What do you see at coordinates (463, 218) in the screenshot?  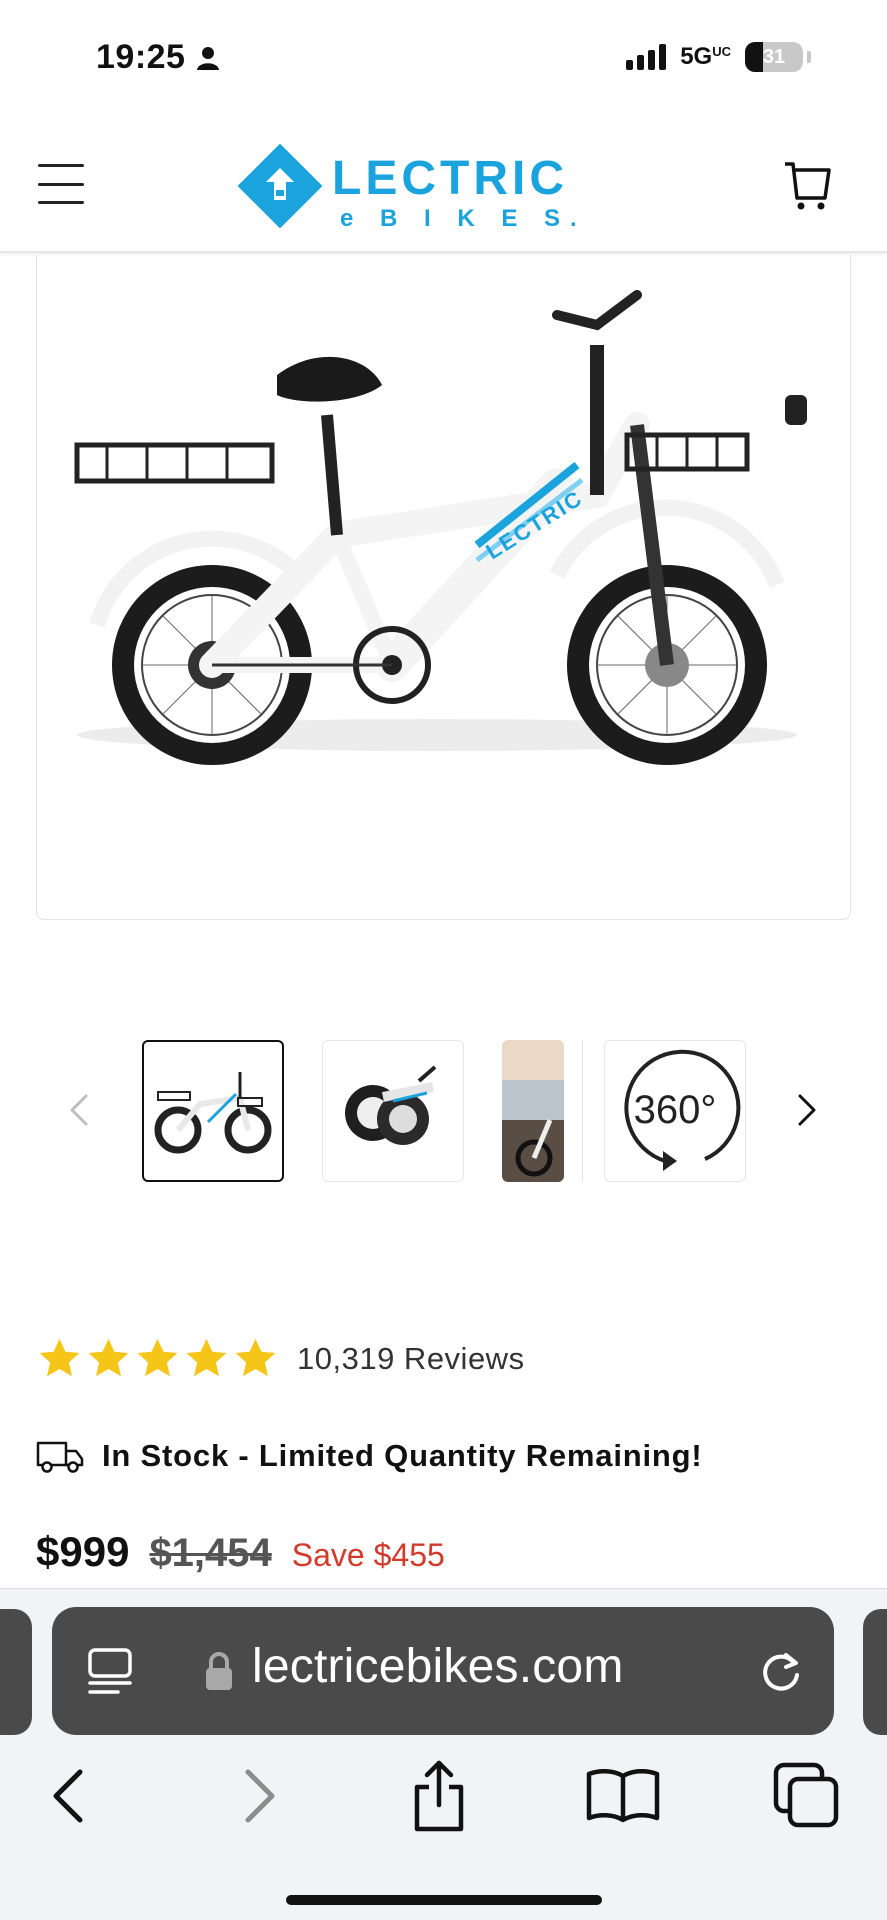 I see `logo-subtitle: e B I K E S.` at bounding box center [463, 218].